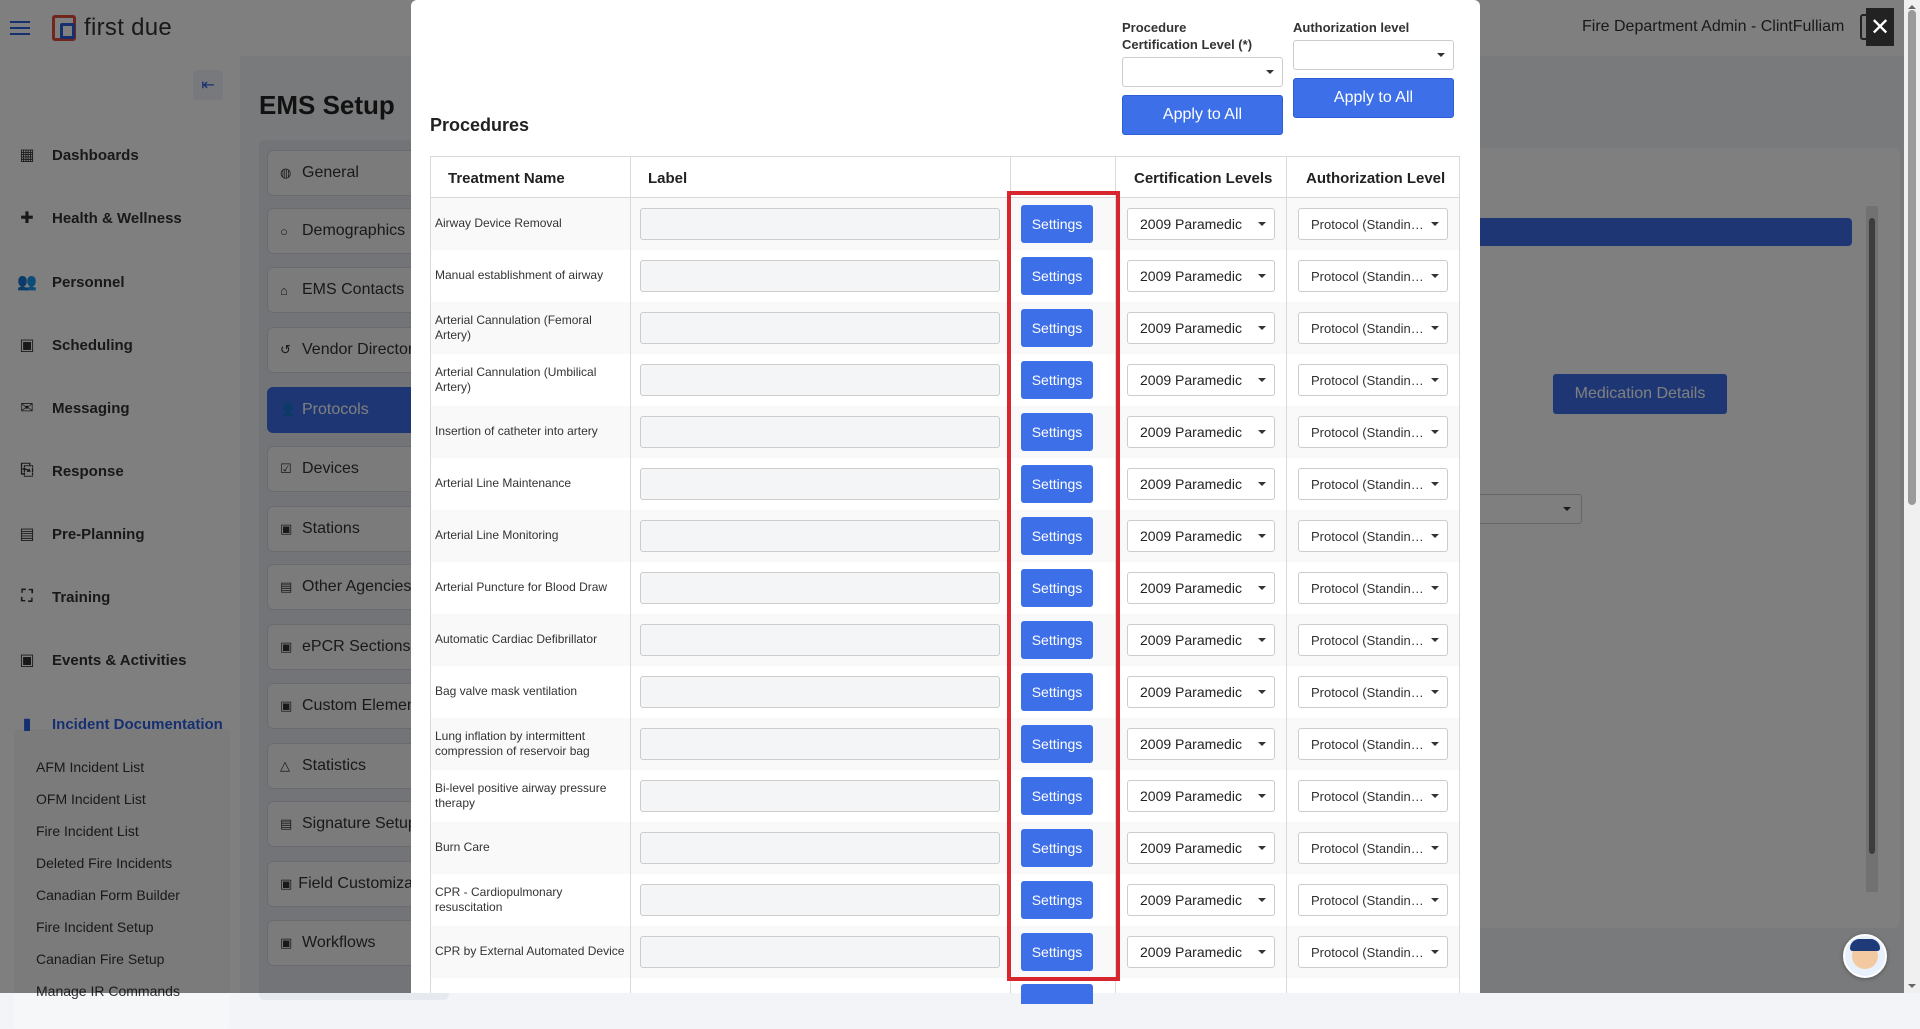  I want to click on bulk-cert-select, so click(1202, 72).